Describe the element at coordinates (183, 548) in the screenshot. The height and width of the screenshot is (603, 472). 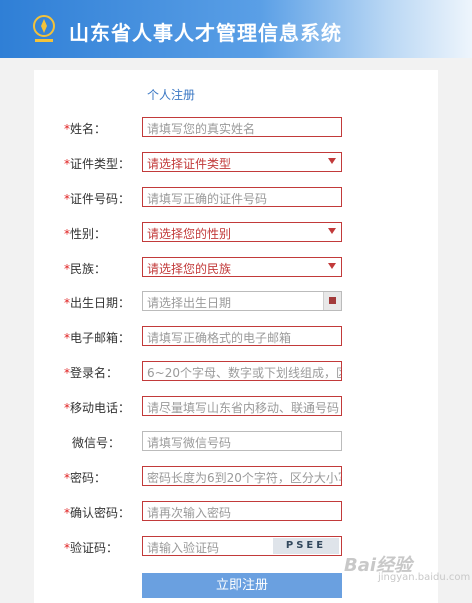
I see `captcha-placeholder: 请输入验证码` at that location.